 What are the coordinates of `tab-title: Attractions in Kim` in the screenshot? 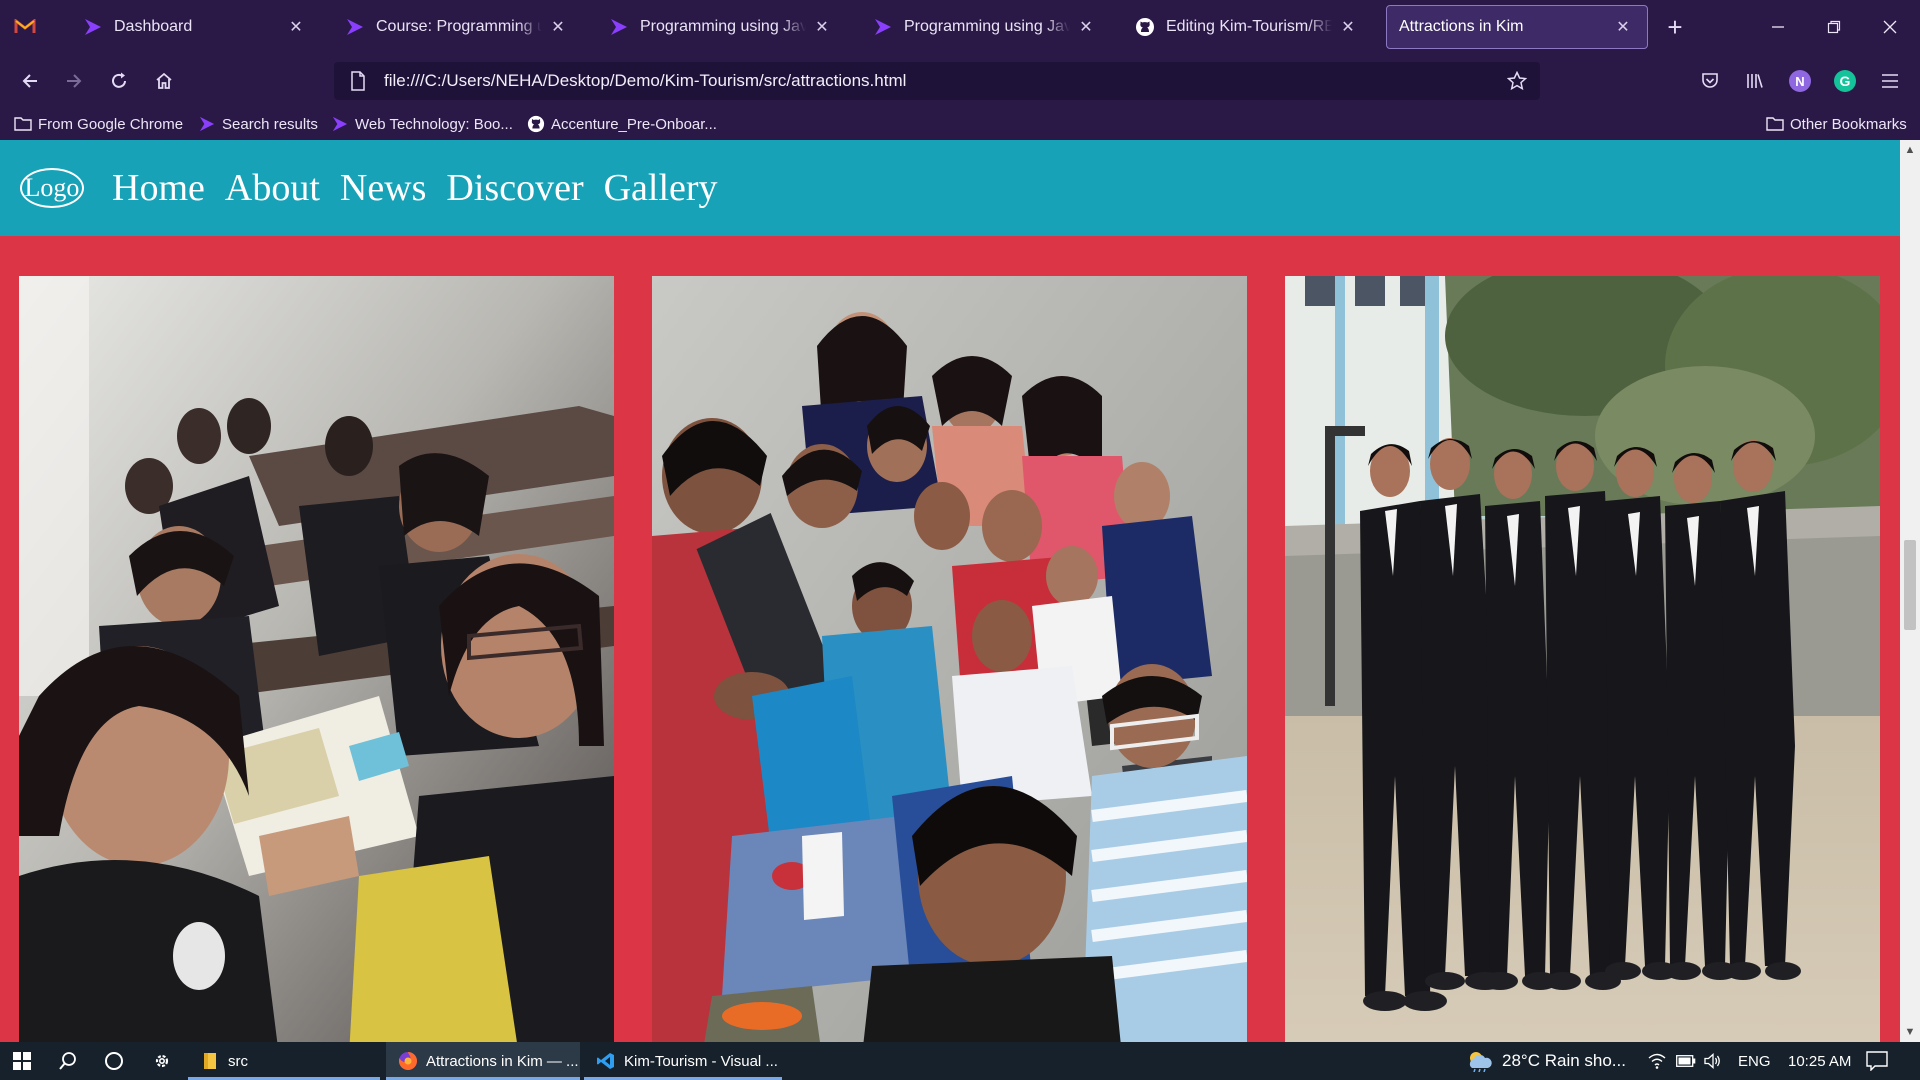 It's located at (1461, 26).